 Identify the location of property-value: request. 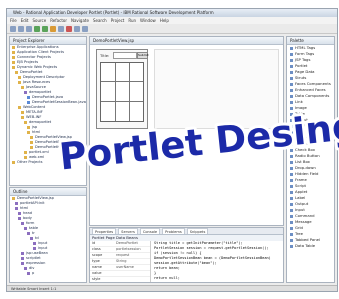
(133, 255).